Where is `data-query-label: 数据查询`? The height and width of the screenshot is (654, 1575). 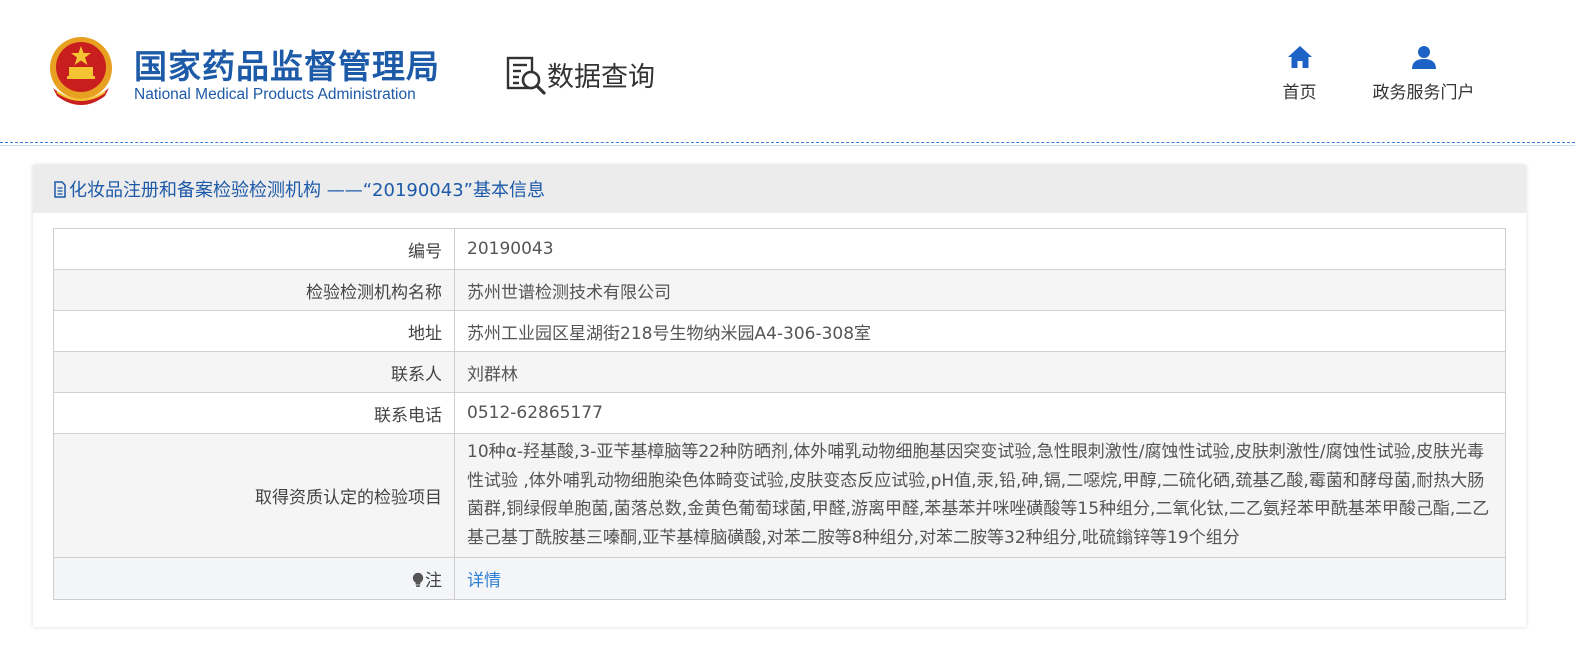
data-query-label: 数据查询 is located at coordinates (601, 77).